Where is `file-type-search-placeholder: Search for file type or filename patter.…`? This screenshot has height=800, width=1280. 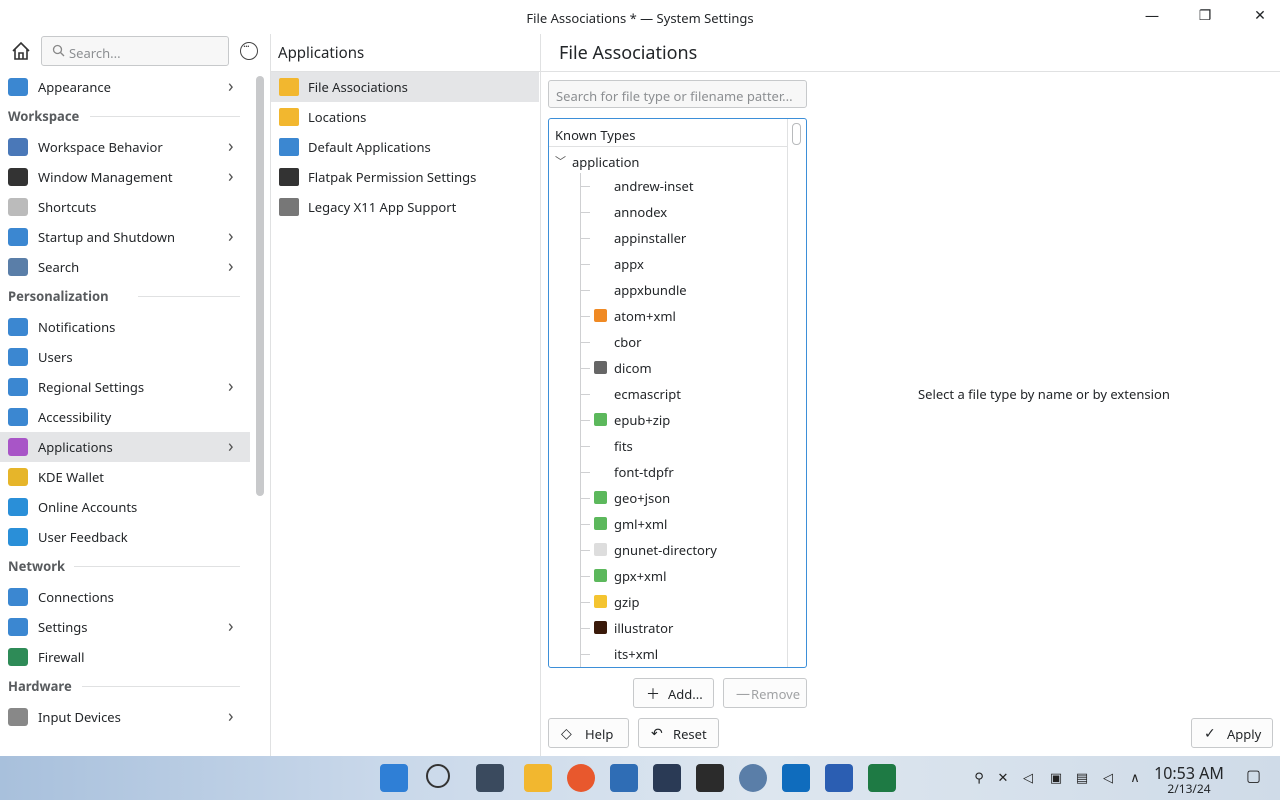 file-type-search-placeholder: Search for file type or filename patter.… is located at coordinates (674, 96).